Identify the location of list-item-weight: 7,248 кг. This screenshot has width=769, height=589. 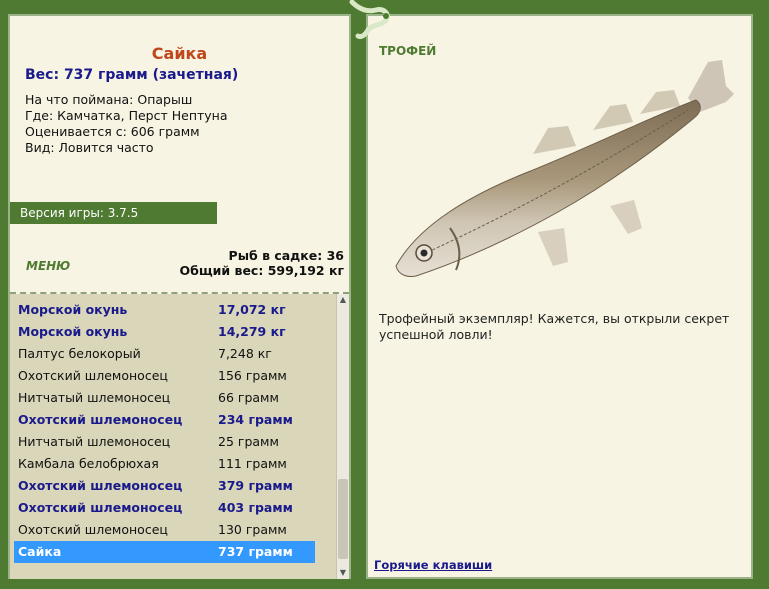
(245, 353).